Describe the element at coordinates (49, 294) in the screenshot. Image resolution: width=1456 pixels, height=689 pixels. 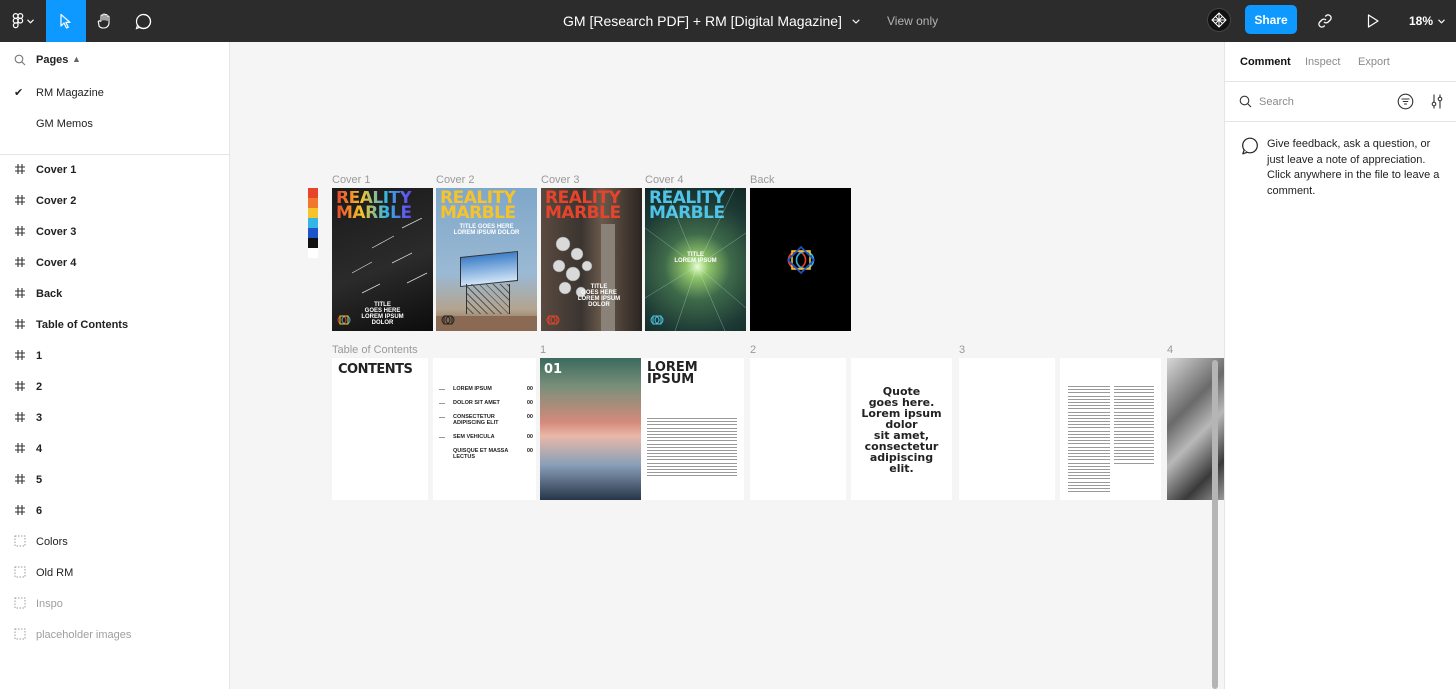
I see `layer-label: Back` at that location.